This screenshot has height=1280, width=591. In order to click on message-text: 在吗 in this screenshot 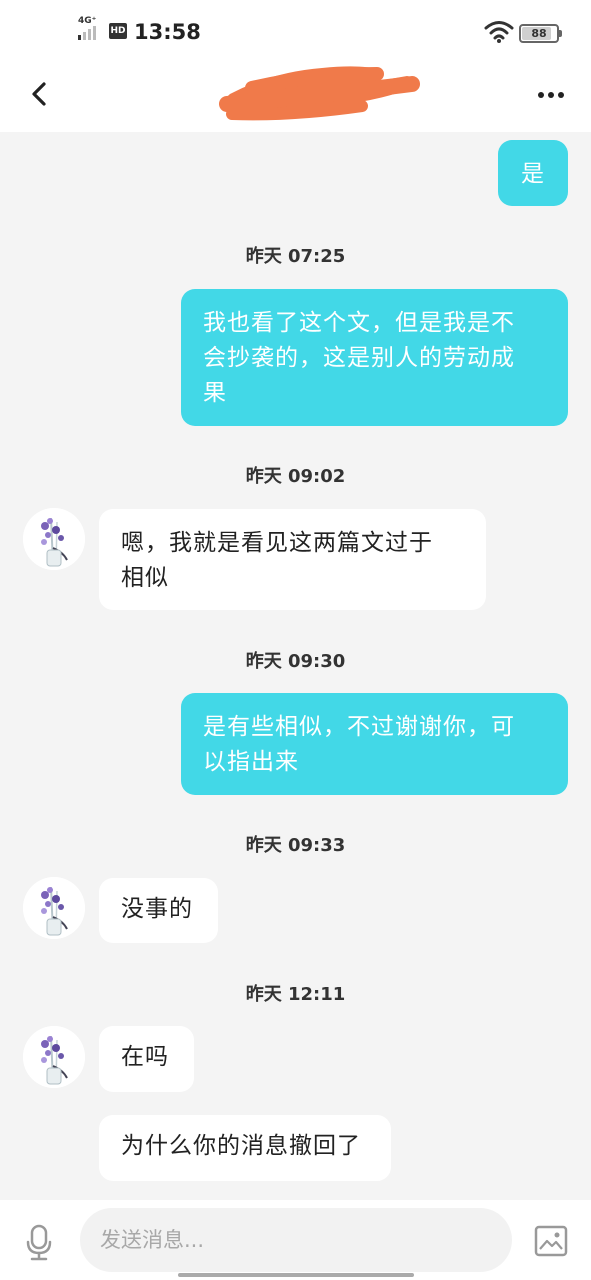, I will do `click(145, 1057)`.